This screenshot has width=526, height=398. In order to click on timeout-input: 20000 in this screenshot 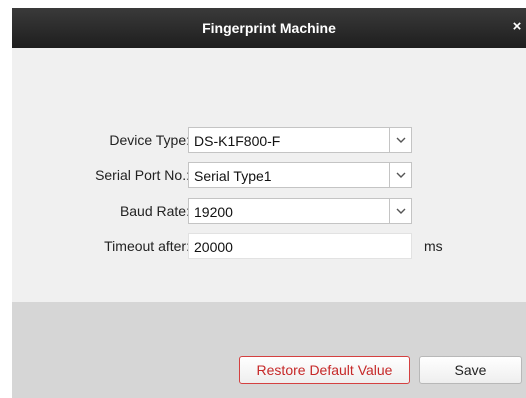, I will do `click(300, 246)`.